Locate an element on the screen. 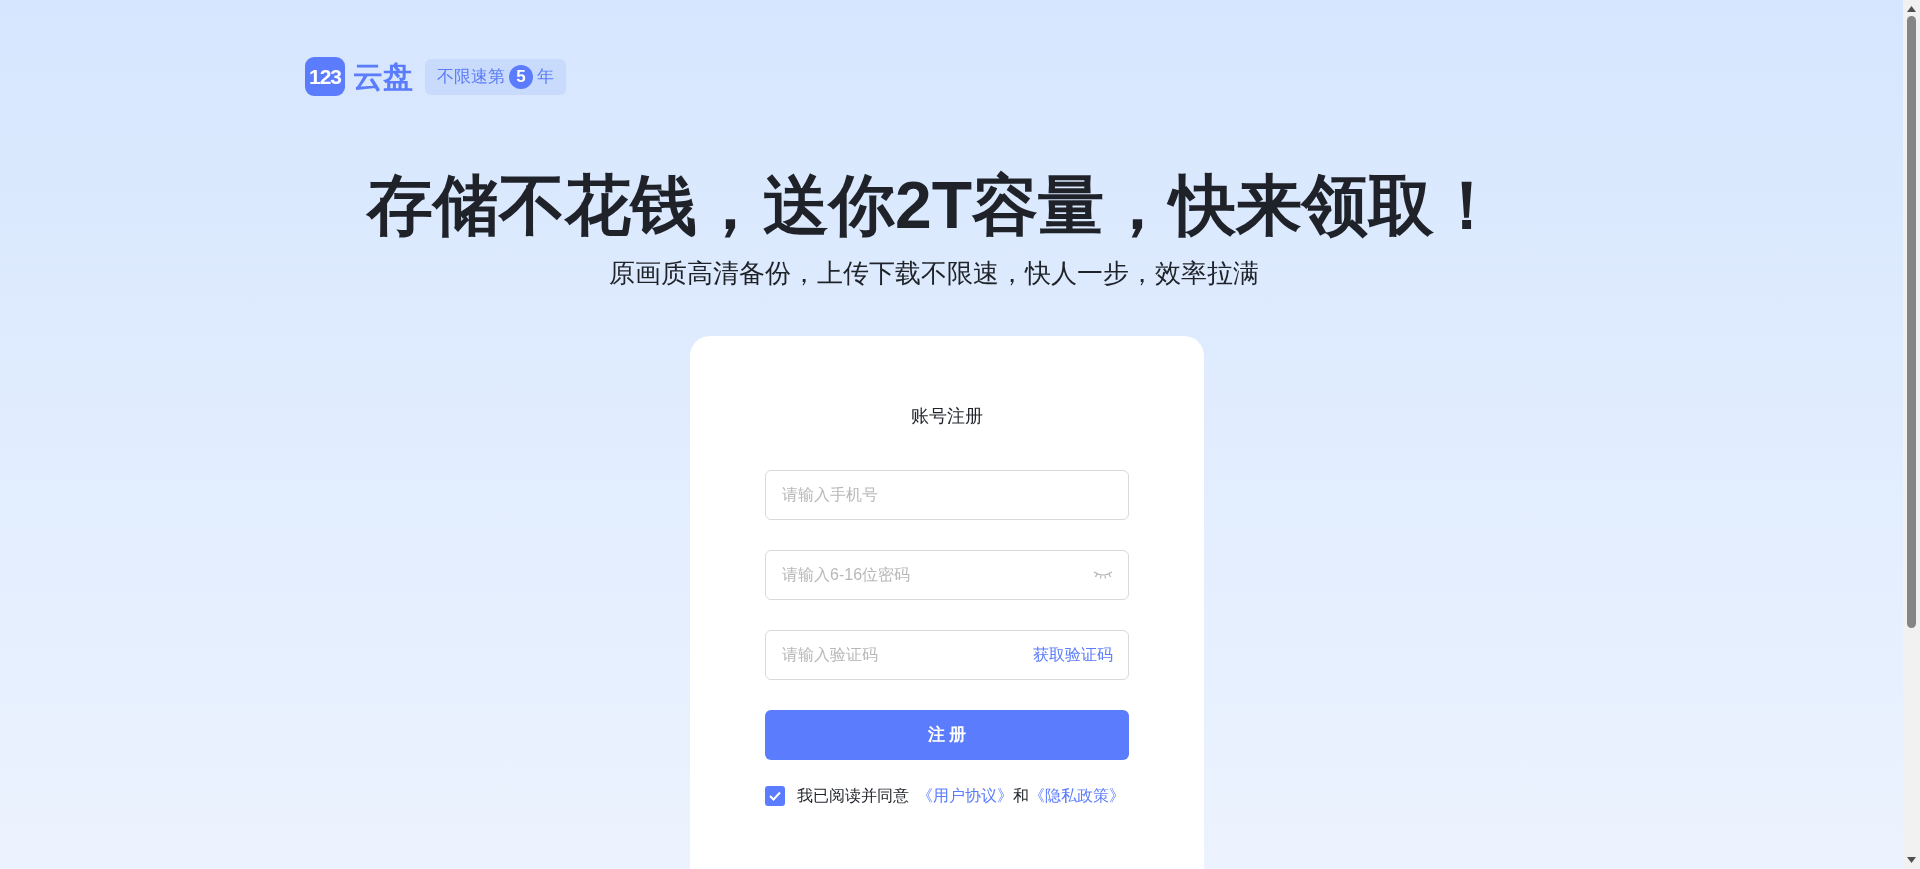 Image resolution: width=1920 pixels, height=869 pixels. eye-closed-icon is located at coordinates (1103, 575).